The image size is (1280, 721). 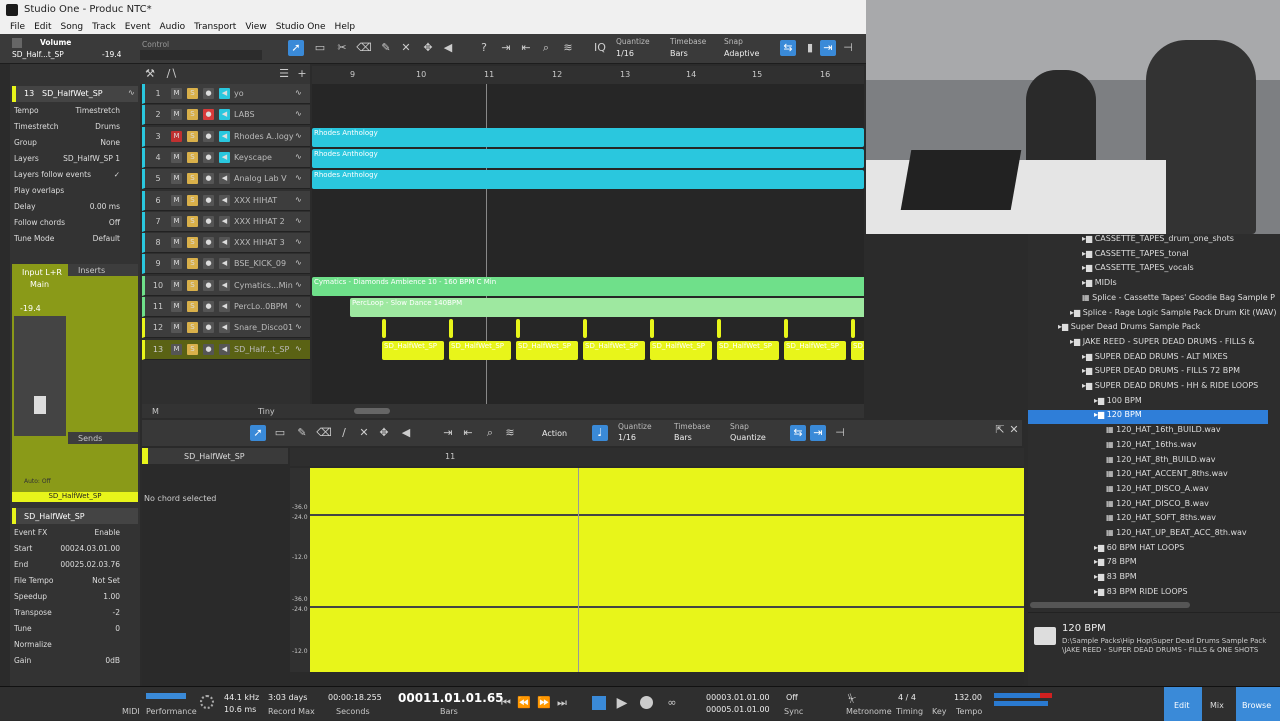 What do you see at coordinates (226, 328) in the screenshot?
I see `track-row: 12 M S ● ◀ Snare_Disco01 ∿` at bounding box center [226, 328].